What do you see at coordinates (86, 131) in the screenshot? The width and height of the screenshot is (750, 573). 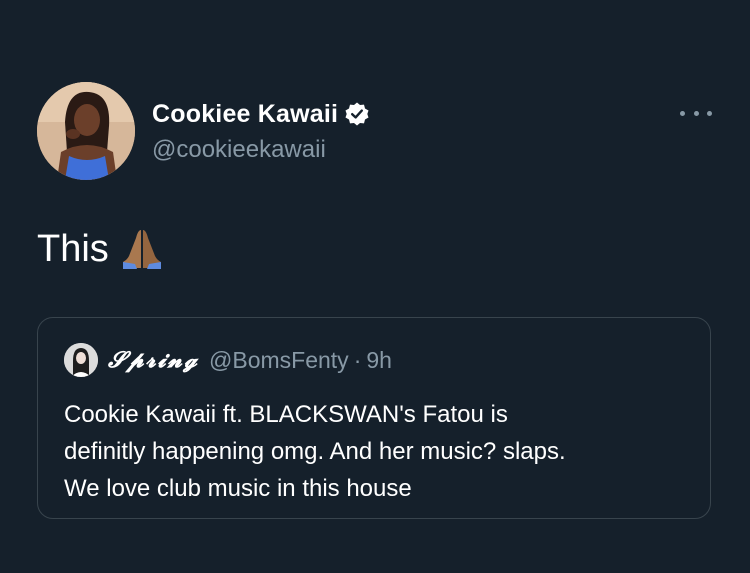 I see `author-avatar` at bounding box center [86, 131].